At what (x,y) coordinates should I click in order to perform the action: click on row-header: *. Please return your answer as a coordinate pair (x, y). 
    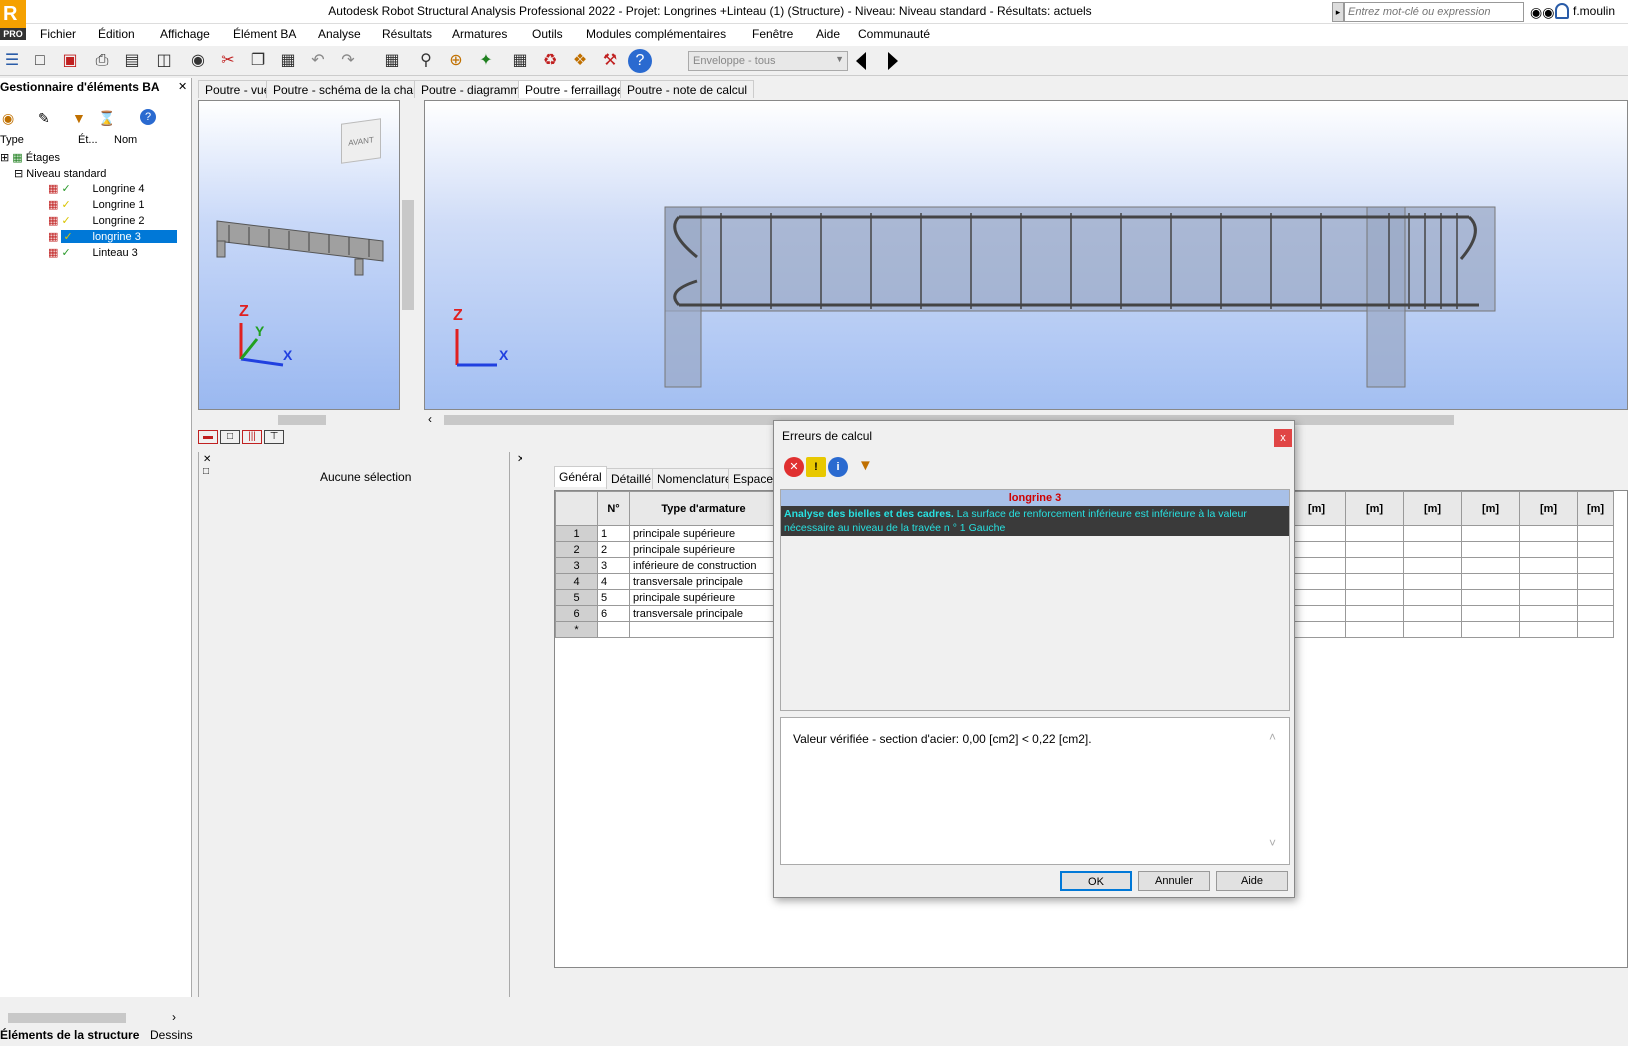
    Looking at the image, I should click on (576, 629).